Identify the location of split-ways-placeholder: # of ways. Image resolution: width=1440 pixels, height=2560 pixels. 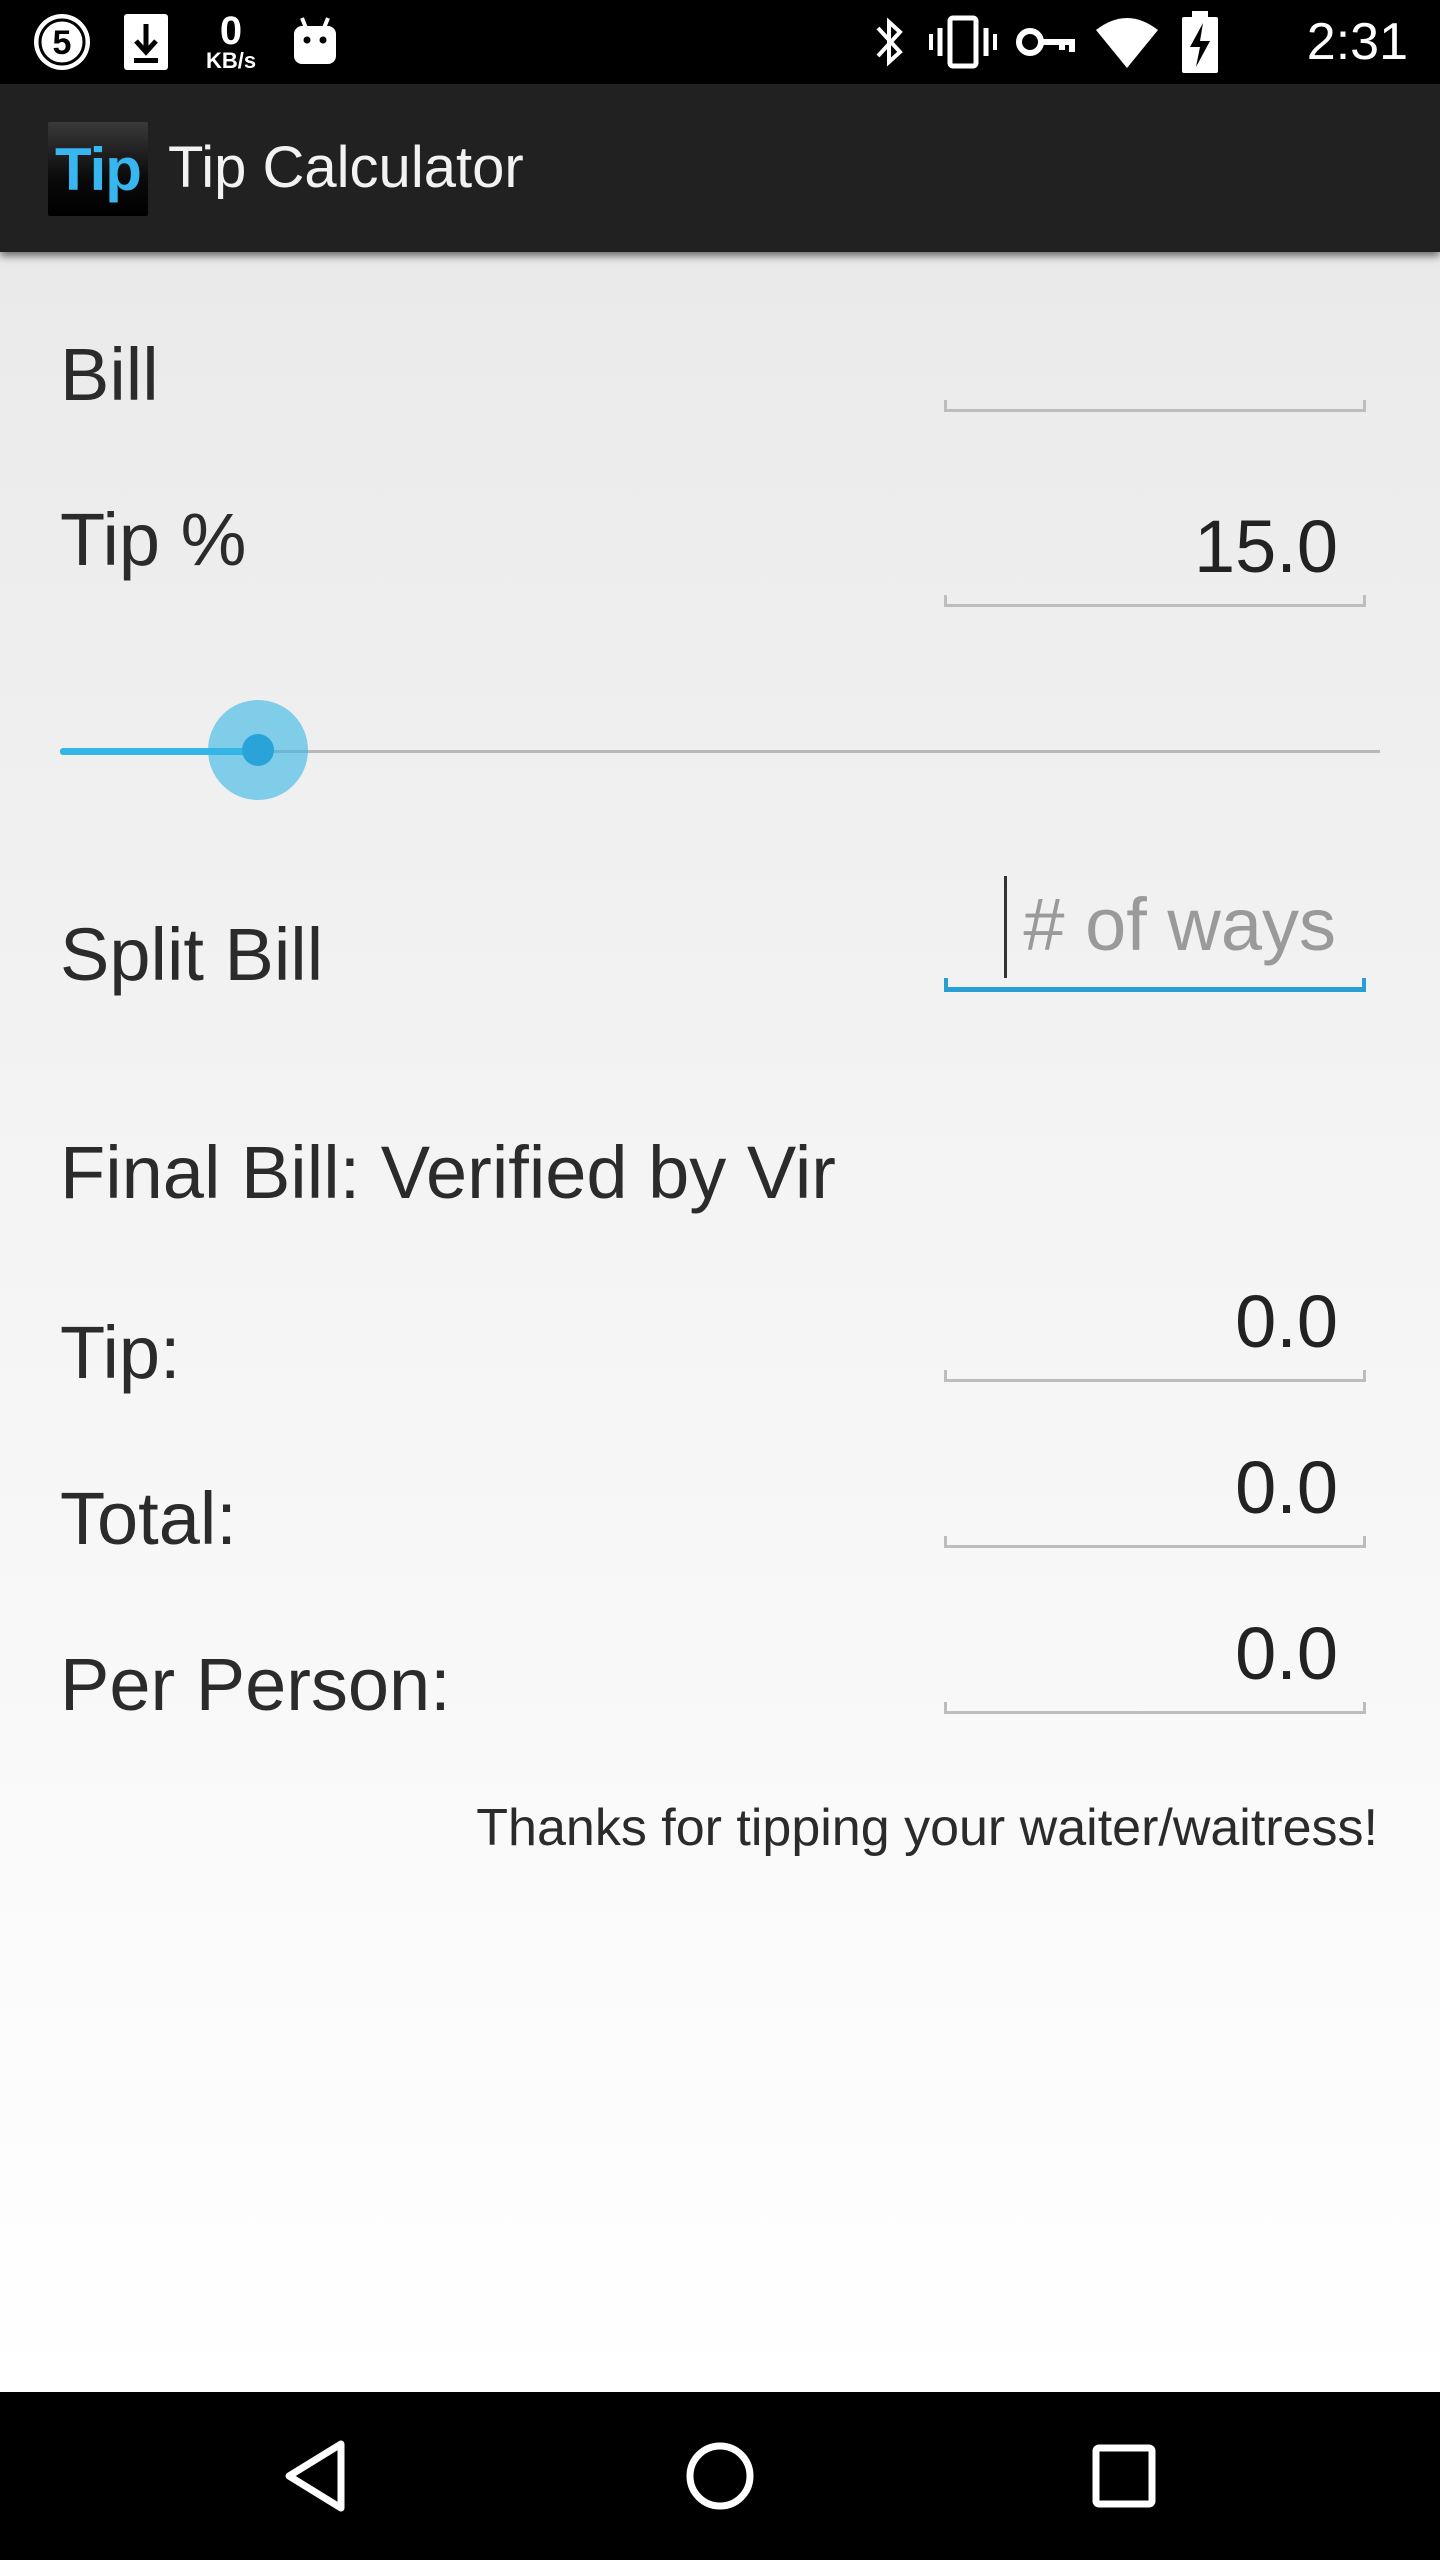
(1179, 924).